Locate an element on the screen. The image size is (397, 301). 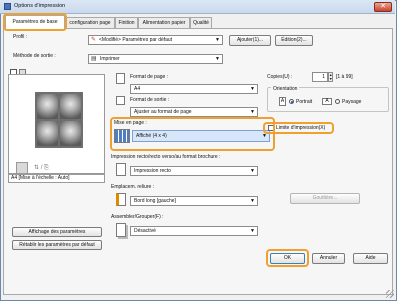
copies-range: [1 à 99] is located at coordinates (344, 77).